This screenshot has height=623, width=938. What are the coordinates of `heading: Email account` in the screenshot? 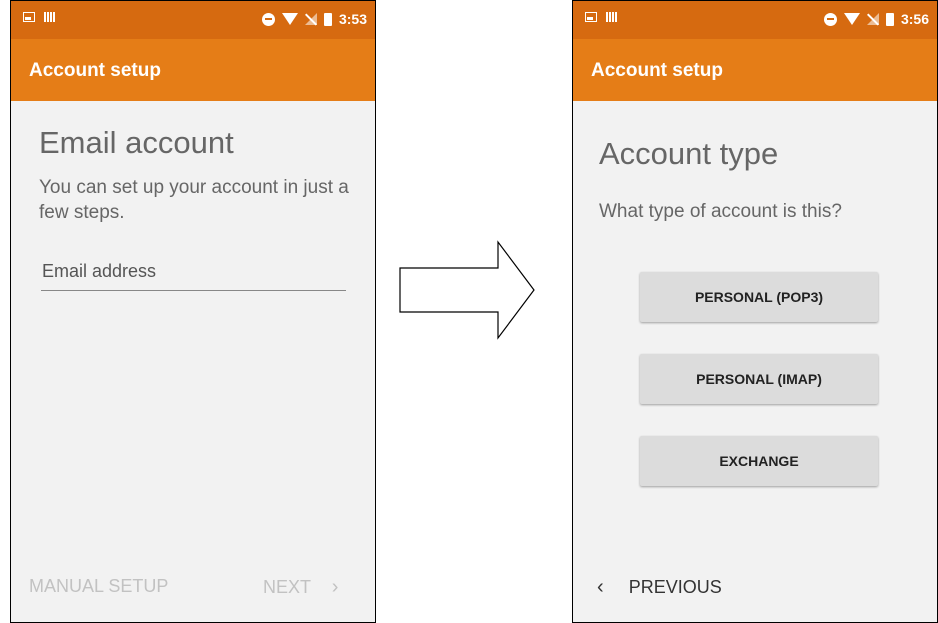 It's located at (136, 142).